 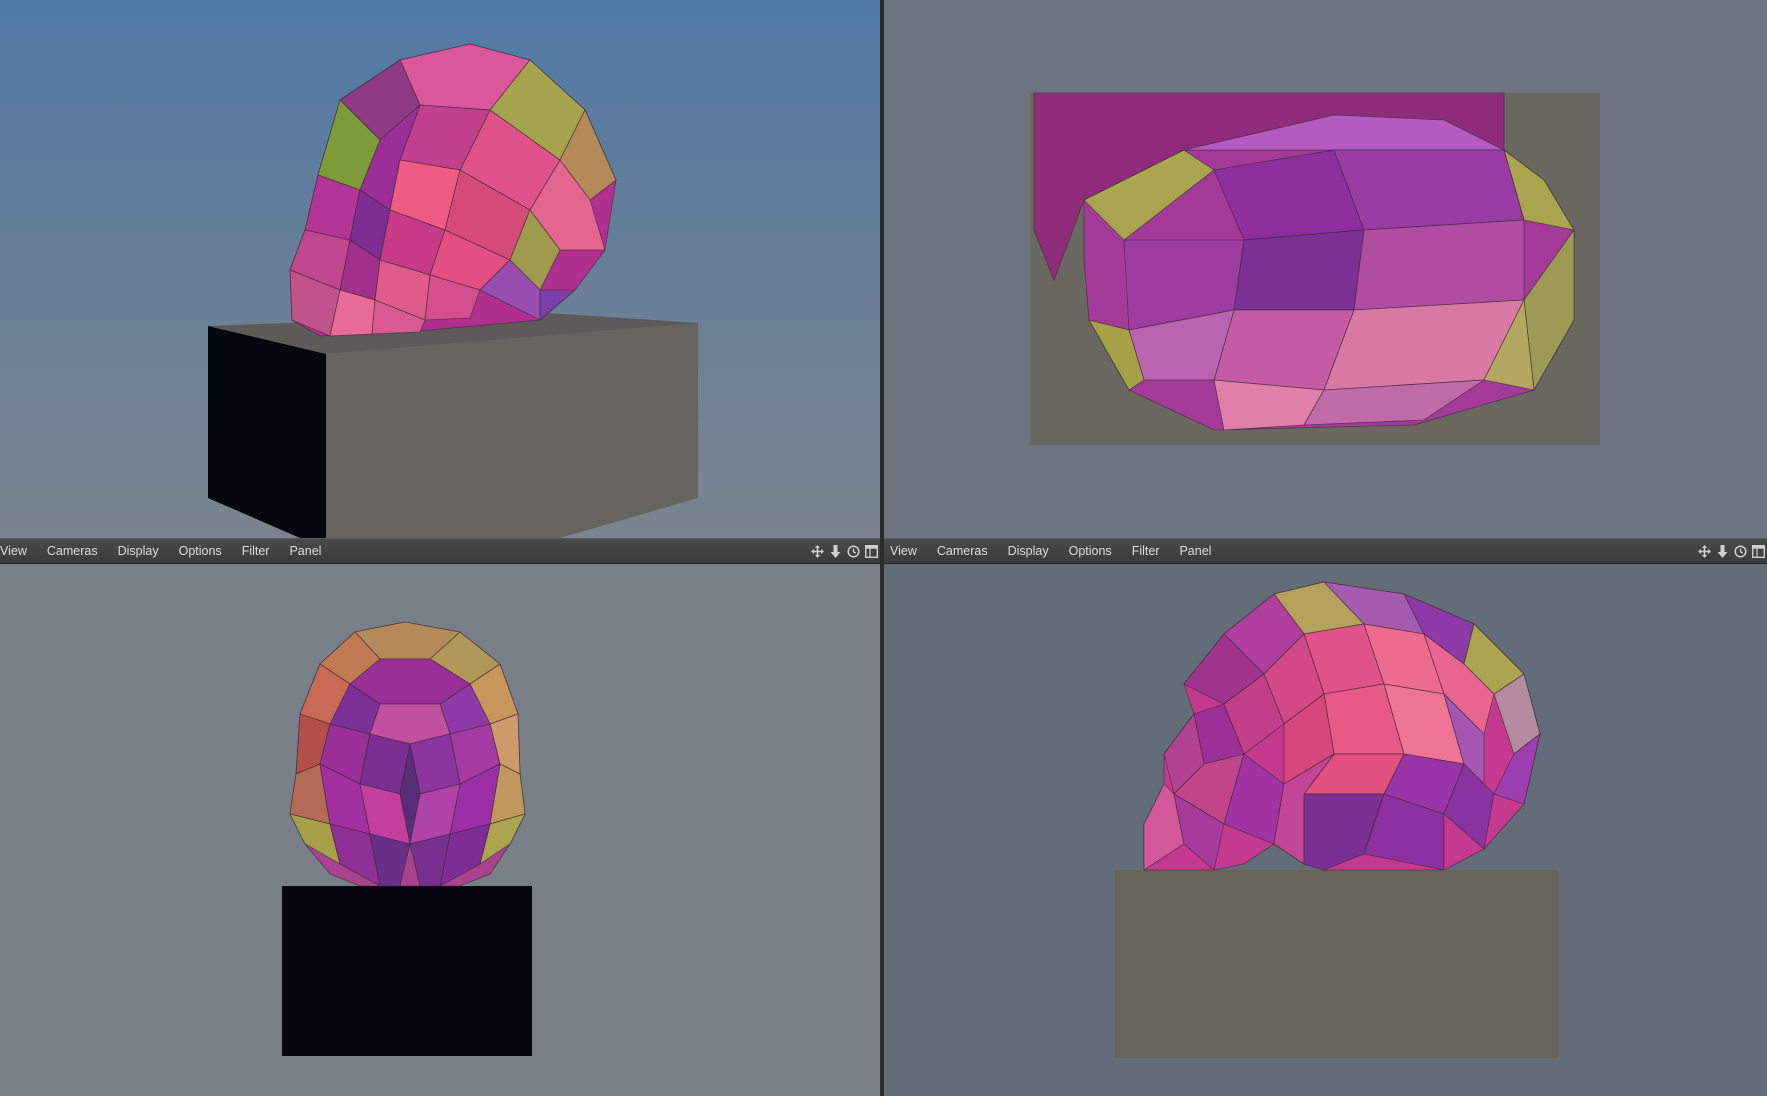 I want to click on perspective-scene, so click(x=453, y=290).